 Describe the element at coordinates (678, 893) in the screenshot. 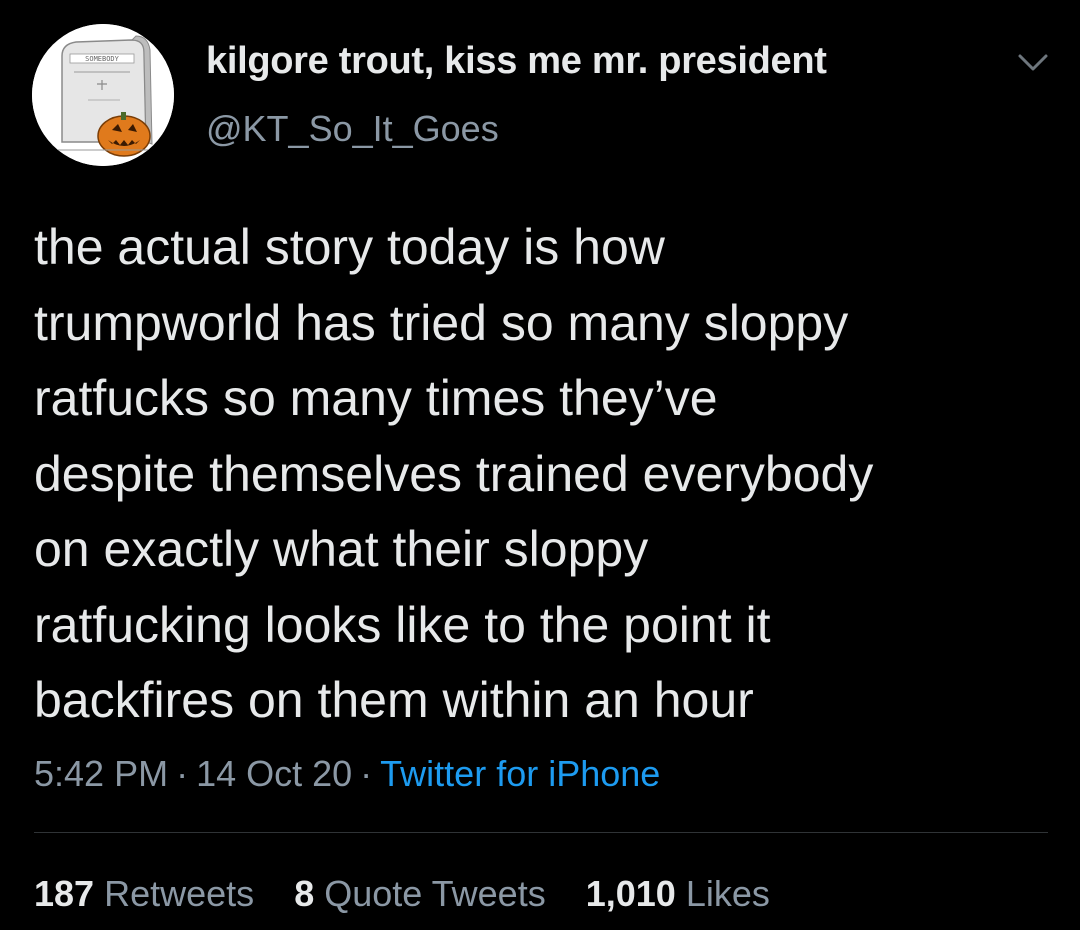

I see `likes-stat: 1,010 Likes` at that location.